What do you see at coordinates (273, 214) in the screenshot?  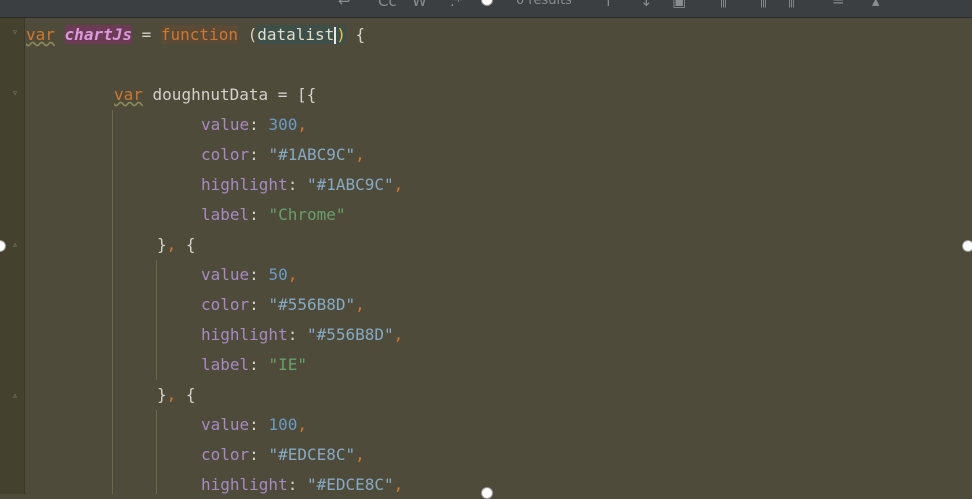 I see `code-line: label: "Chrome"` at bounding box center [273, 214].